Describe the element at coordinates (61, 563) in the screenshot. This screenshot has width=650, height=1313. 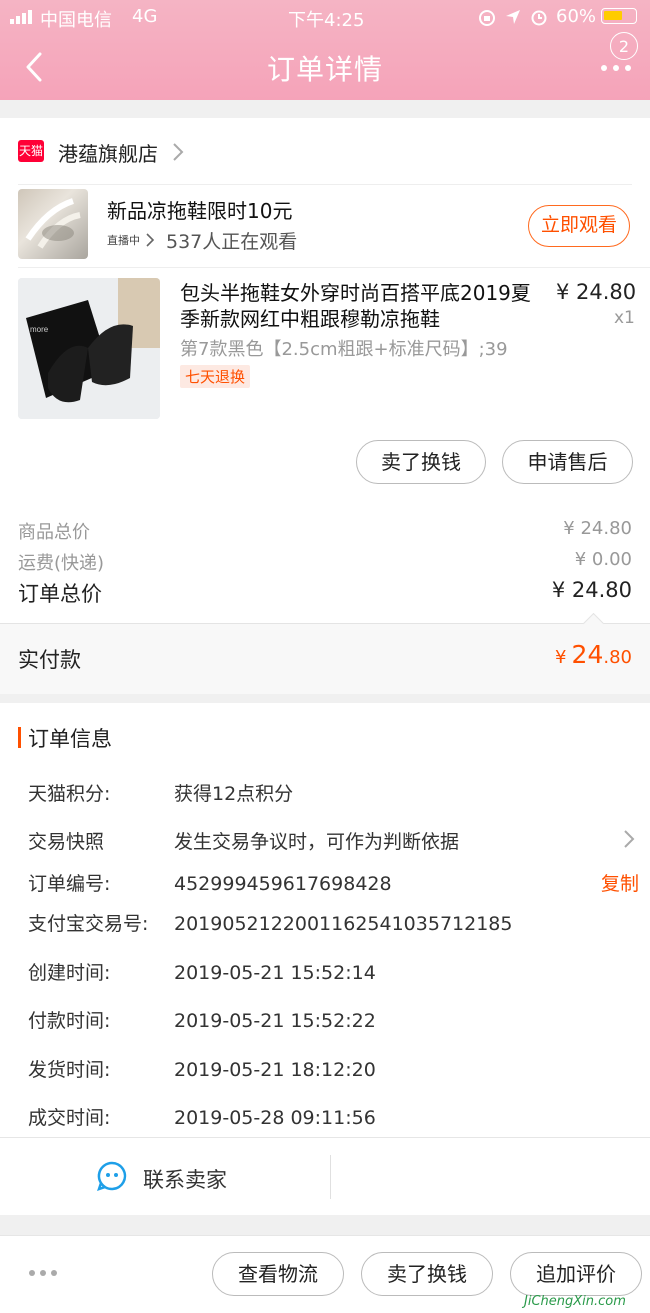
I see `shipping-label: 运费(快递)` at that location.